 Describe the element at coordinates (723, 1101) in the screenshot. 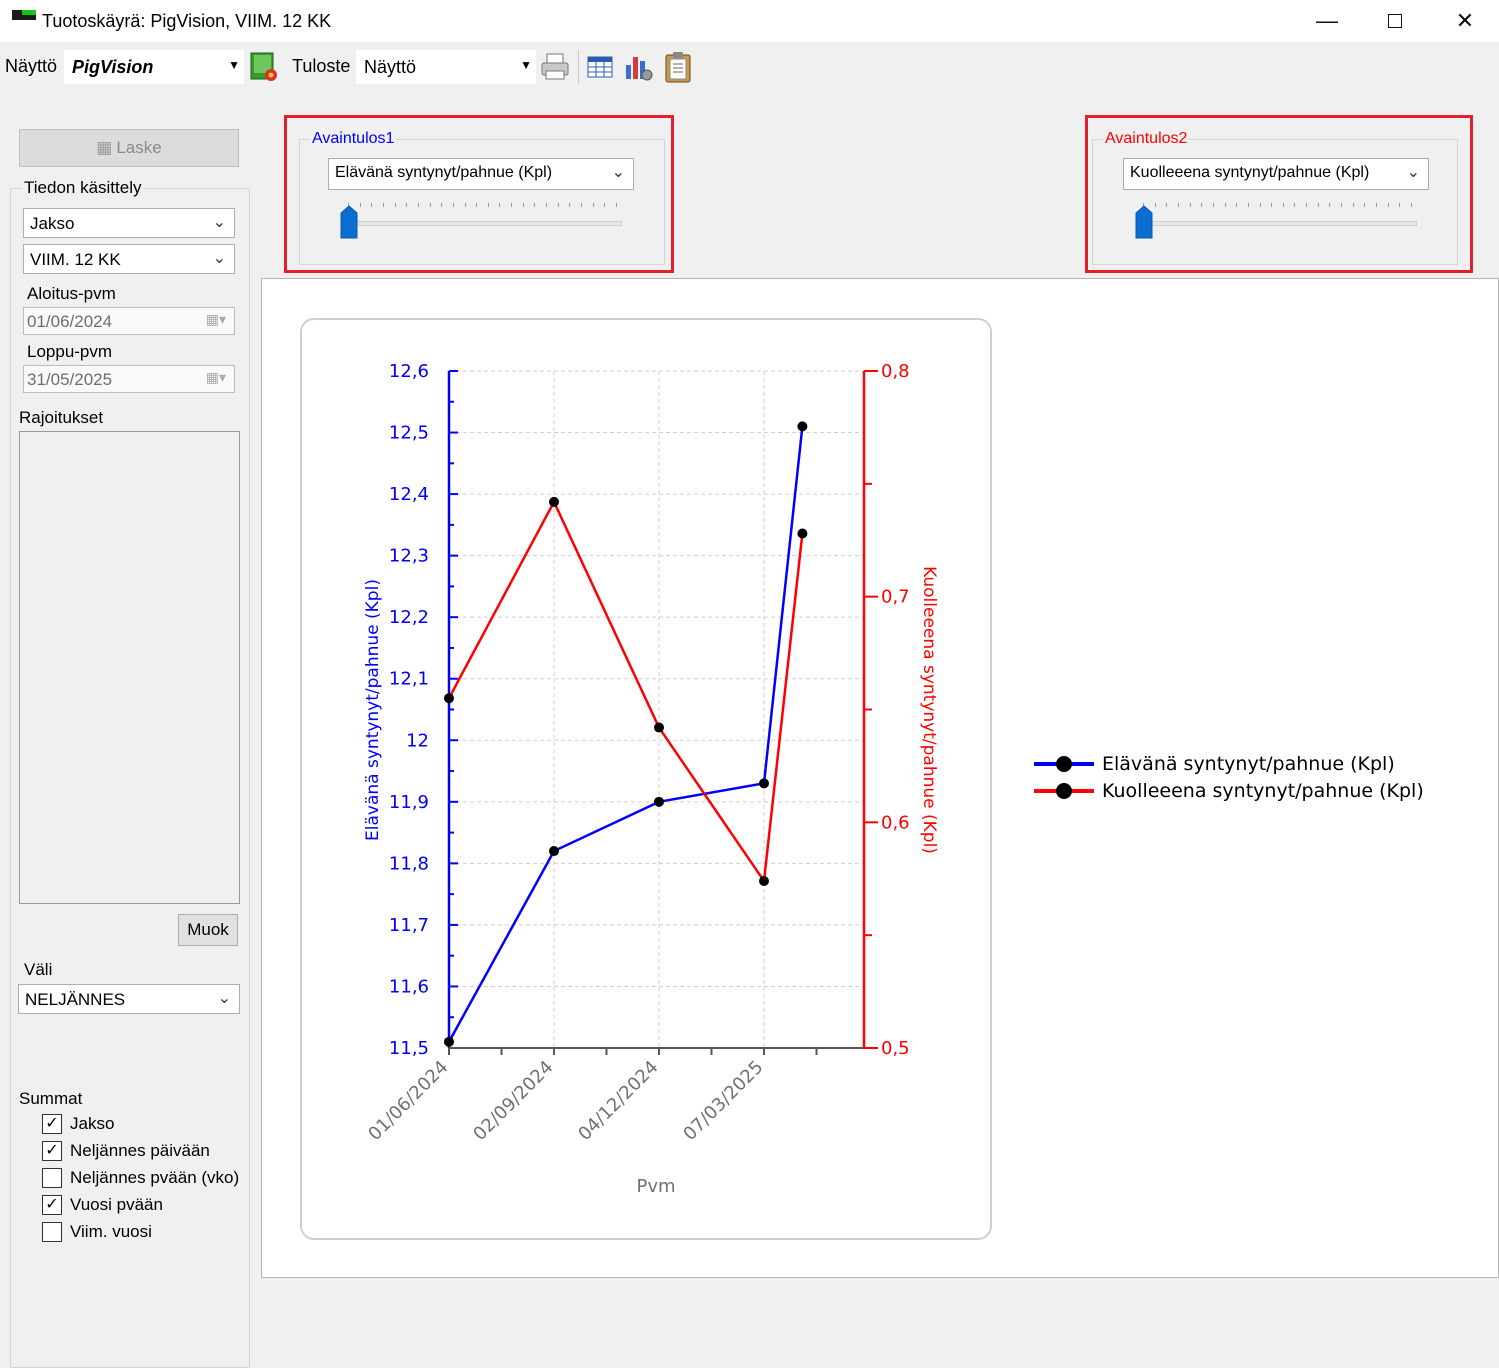

I see `x-axis-tick-label: 07/03/2025` at that location.